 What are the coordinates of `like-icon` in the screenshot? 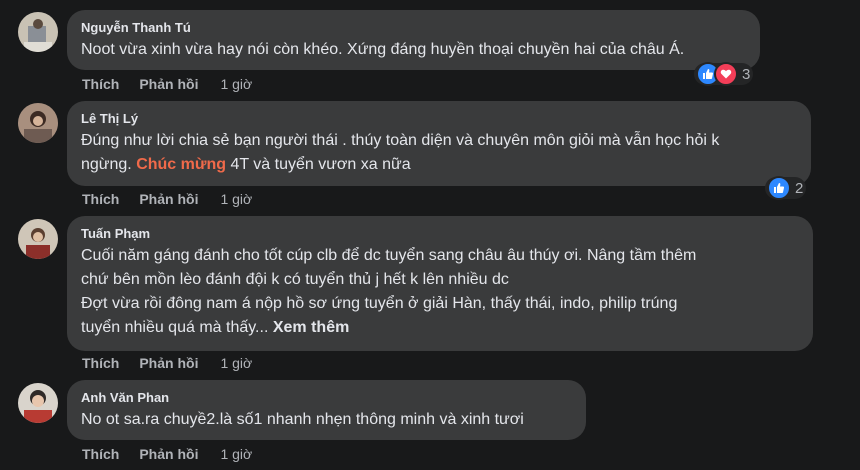 It's located at (779, 188).